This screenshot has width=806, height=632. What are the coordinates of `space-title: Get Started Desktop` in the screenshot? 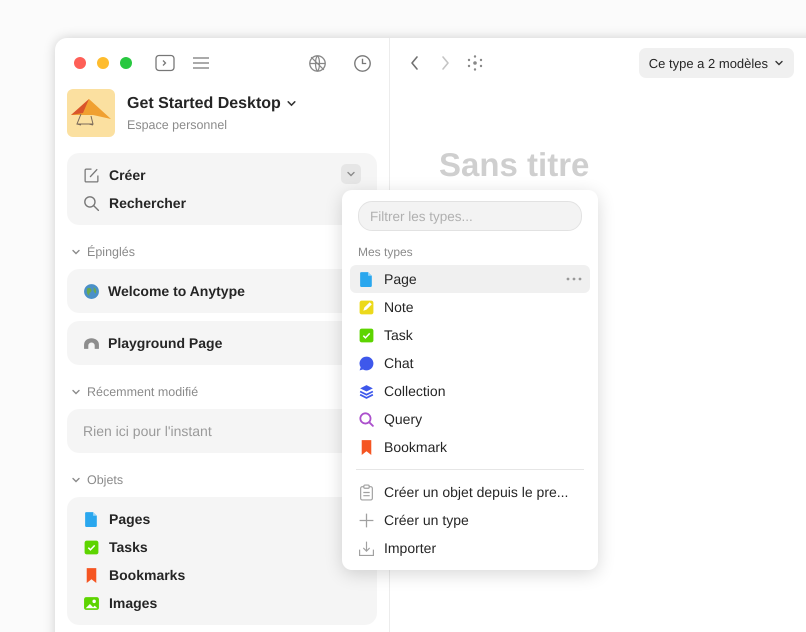 It's located at (212, 103).